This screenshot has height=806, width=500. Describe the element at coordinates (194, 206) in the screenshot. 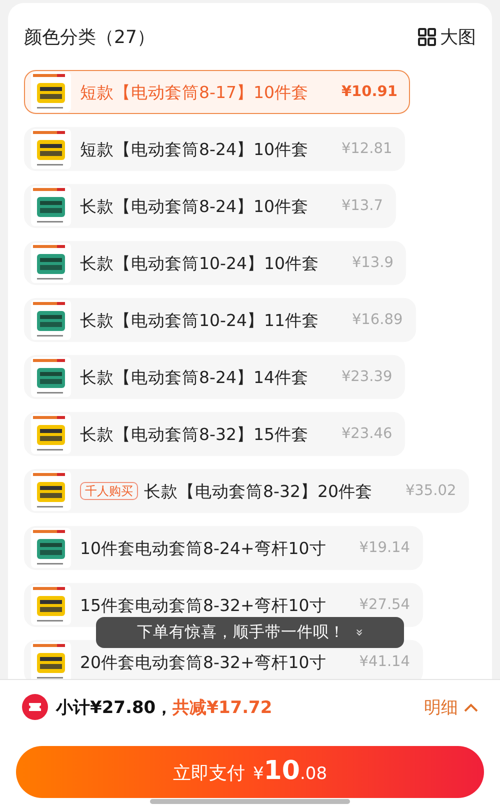

I see `option-label: 长款【电动套筒8-24】10件套` at that location.